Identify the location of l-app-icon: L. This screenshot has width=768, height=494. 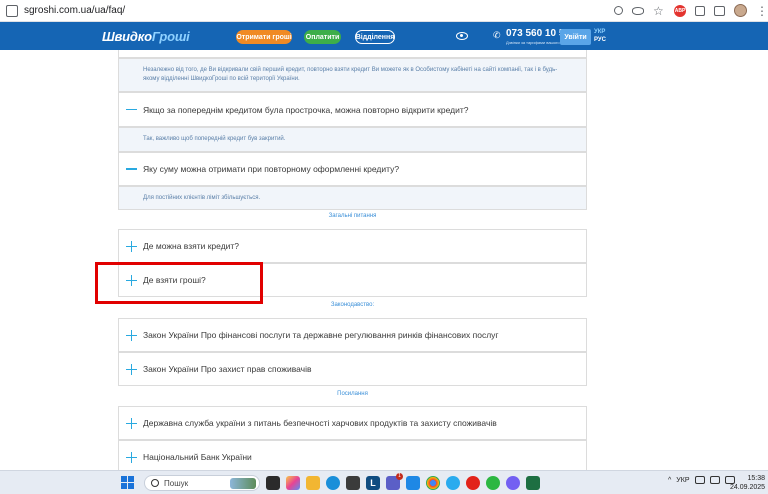
(373, 483).